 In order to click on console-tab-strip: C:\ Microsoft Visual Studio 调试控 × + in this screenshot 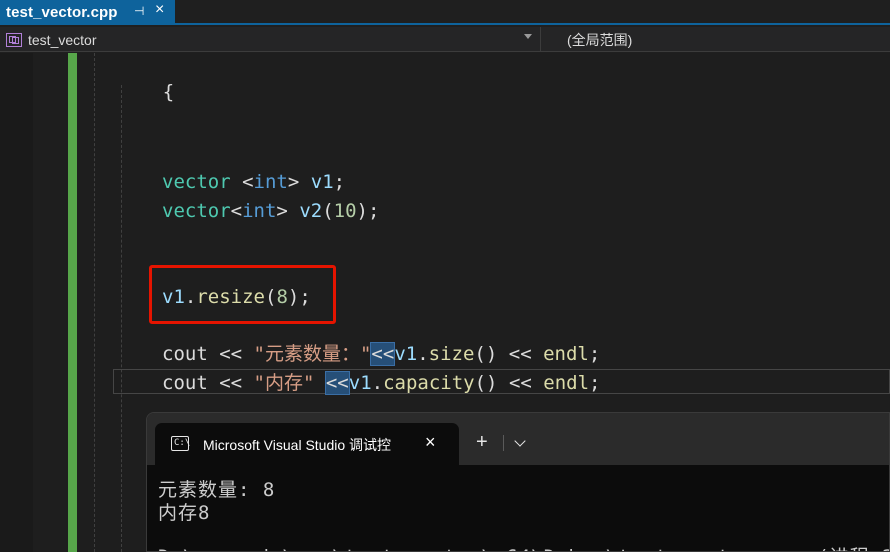, I will do `click(518, 439)`.